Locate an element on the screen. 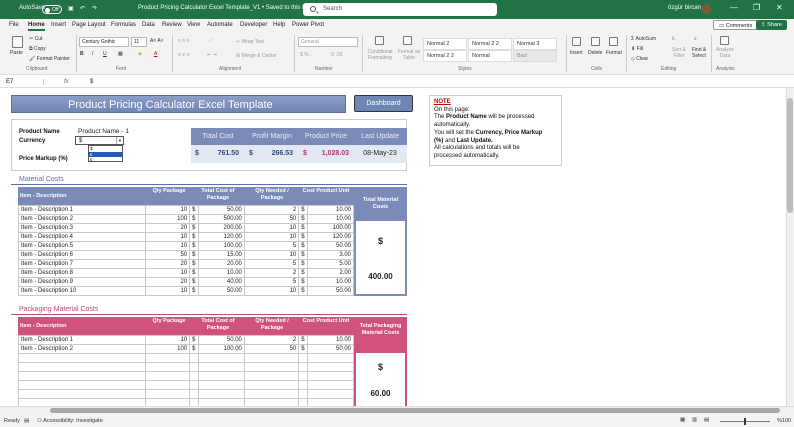  cell-style: Normal 2 2 is located at coordinates (445, 56).